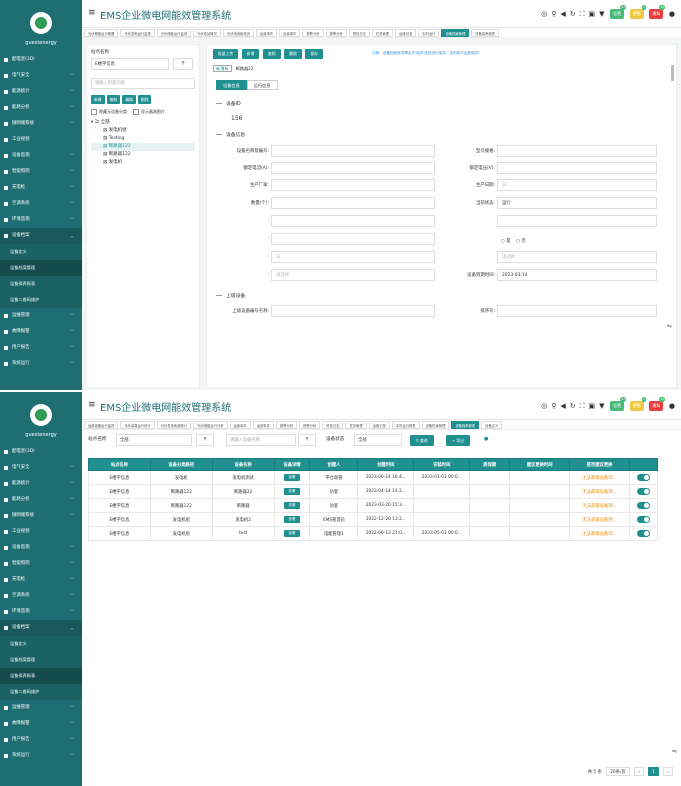 The width and height of the screenshot is (681, 786). Describe the element at coordinates (577, 311) in the screenshot. I see `sort-input` at that location.